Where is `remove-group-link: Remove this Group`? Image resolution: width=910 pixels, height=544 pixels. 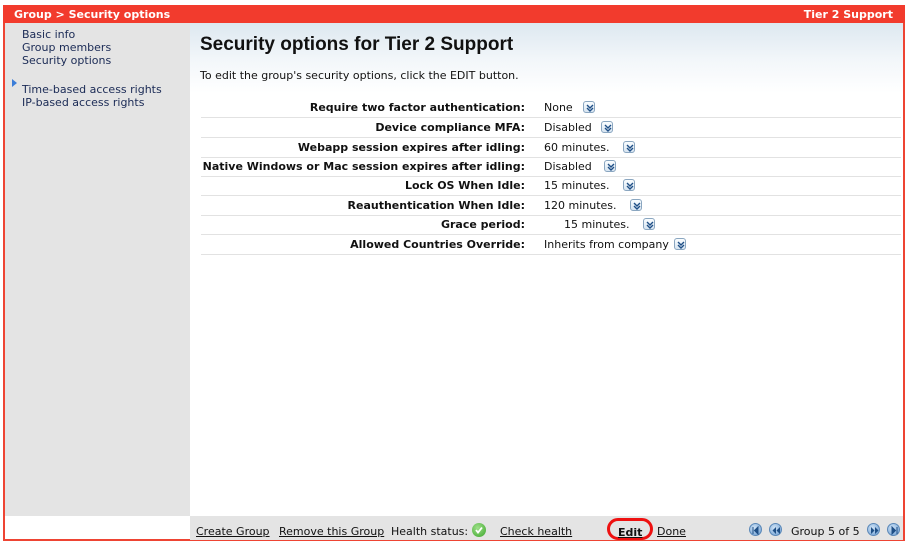
remove-group-link: Remove this Group is located at coordinates (331, 531).